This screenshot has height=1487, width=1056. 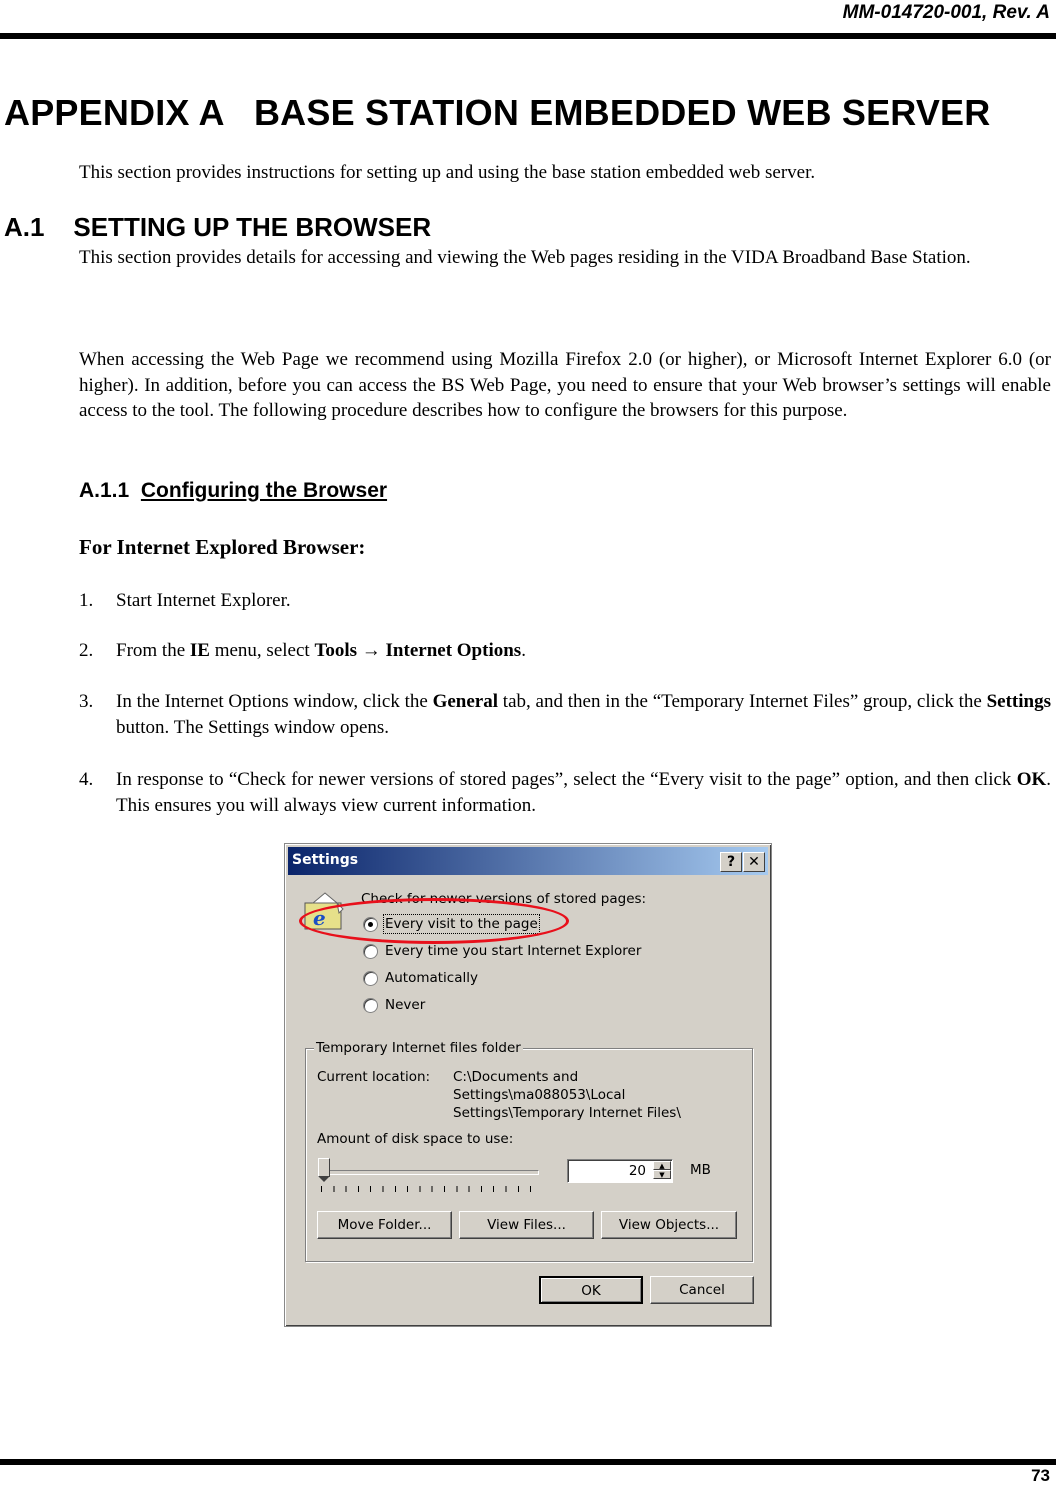 I want to click on step-number: 3., so click(x=86, y=701).